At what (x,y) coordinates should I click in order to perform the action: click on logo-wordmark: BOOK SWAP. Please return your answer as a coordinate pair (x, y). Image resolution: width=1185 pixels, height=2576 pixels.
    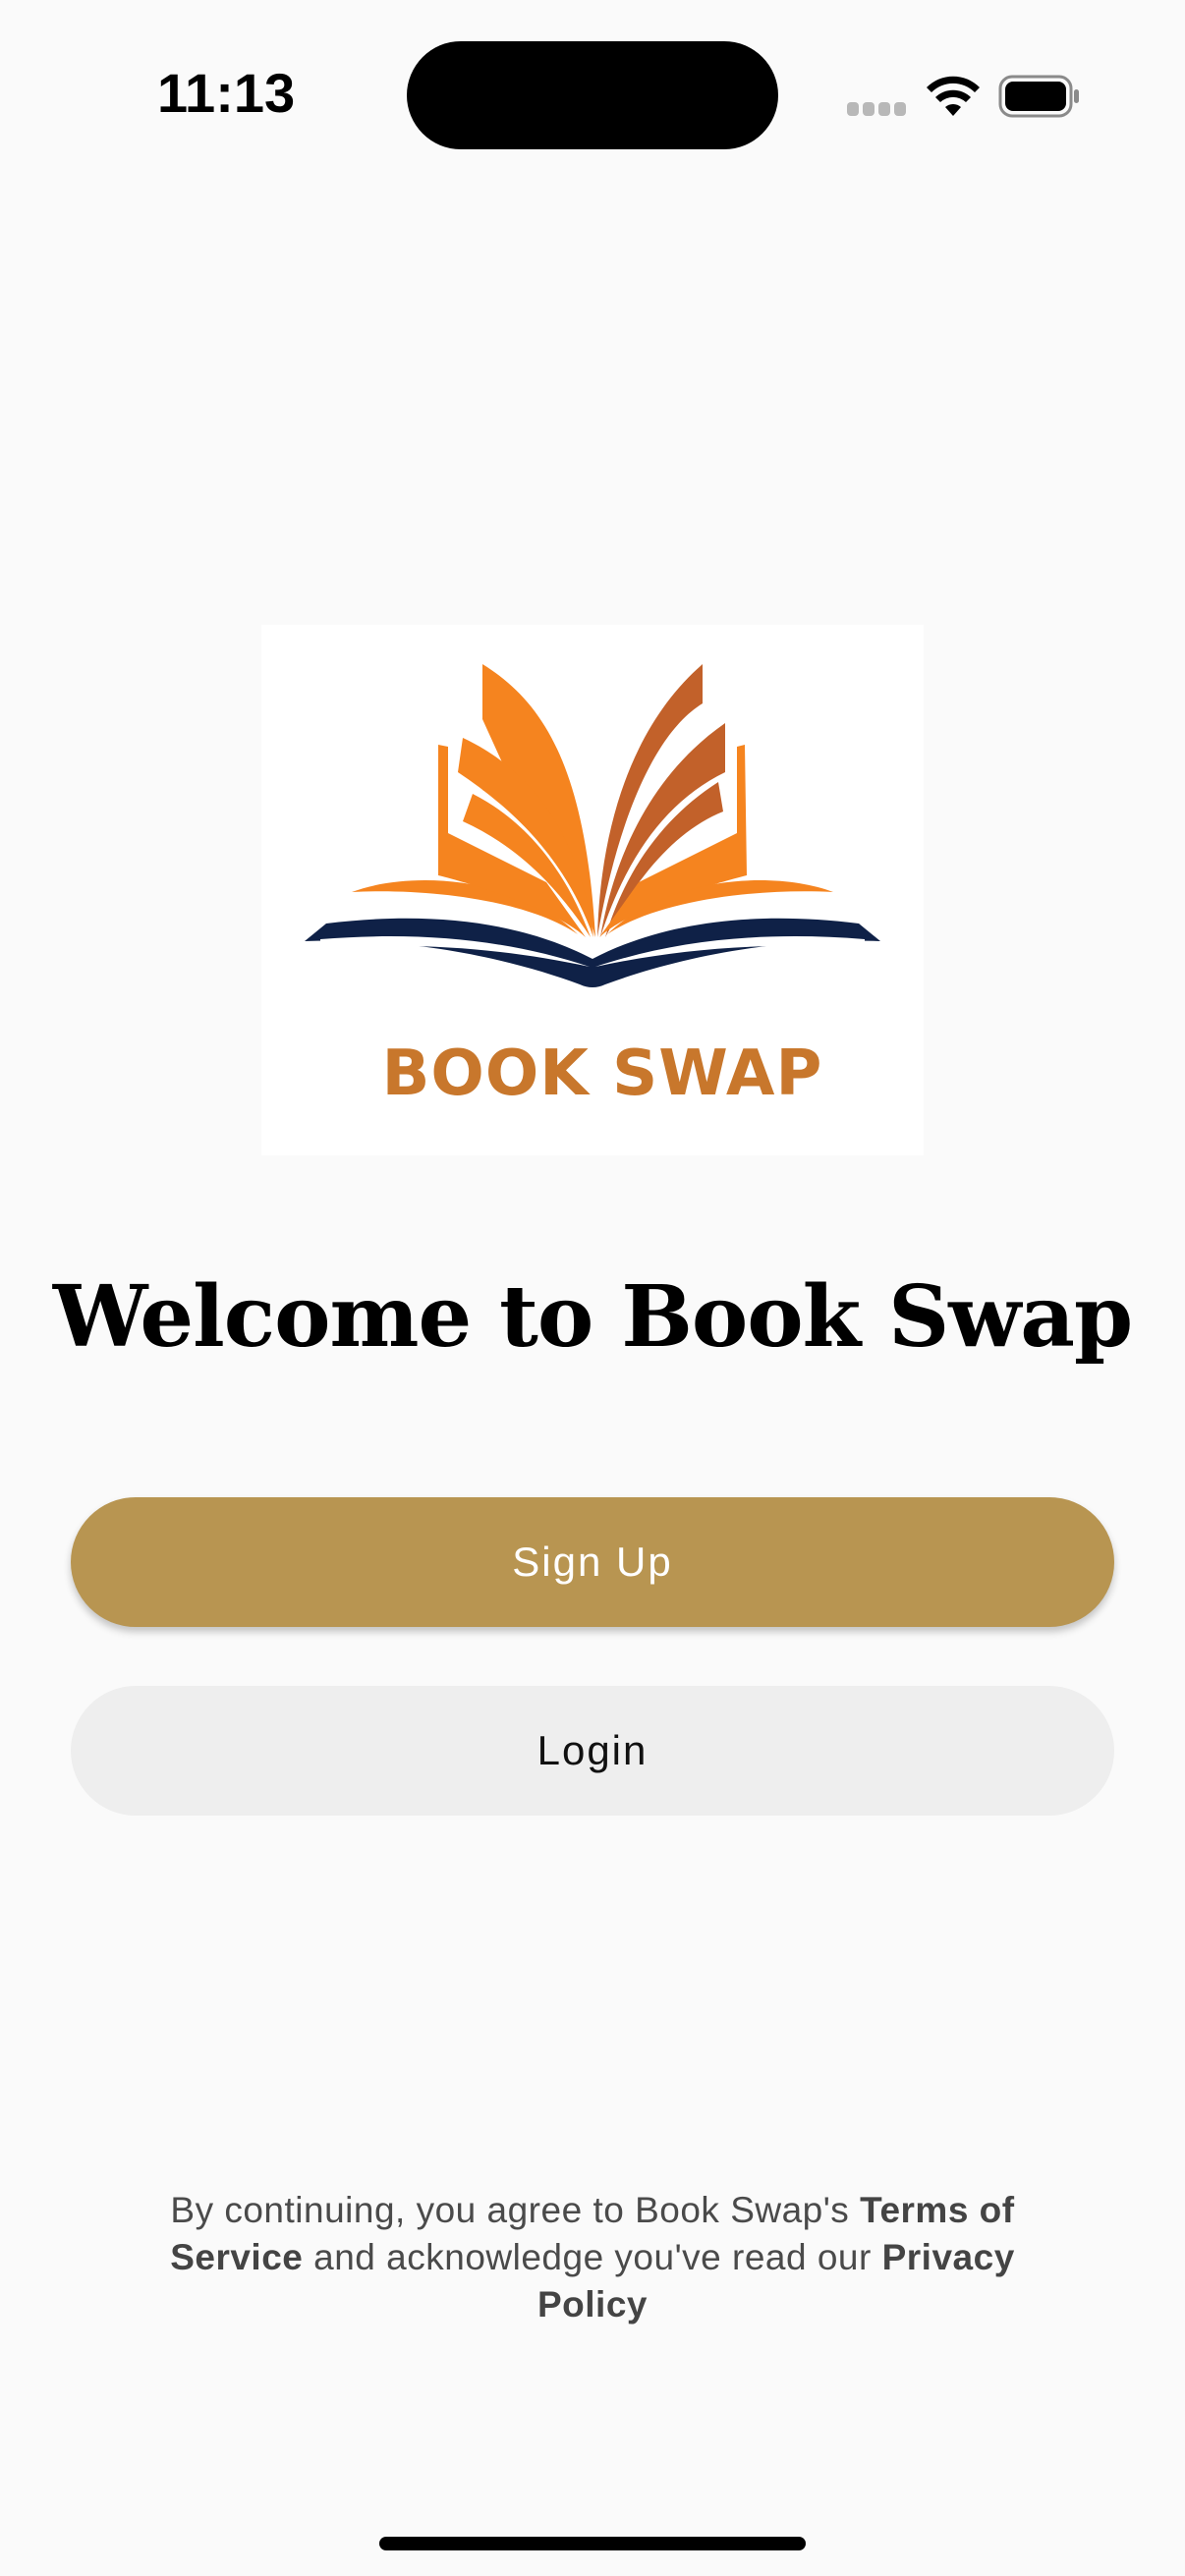
    Looking at the image, I should click on (602, 1073).